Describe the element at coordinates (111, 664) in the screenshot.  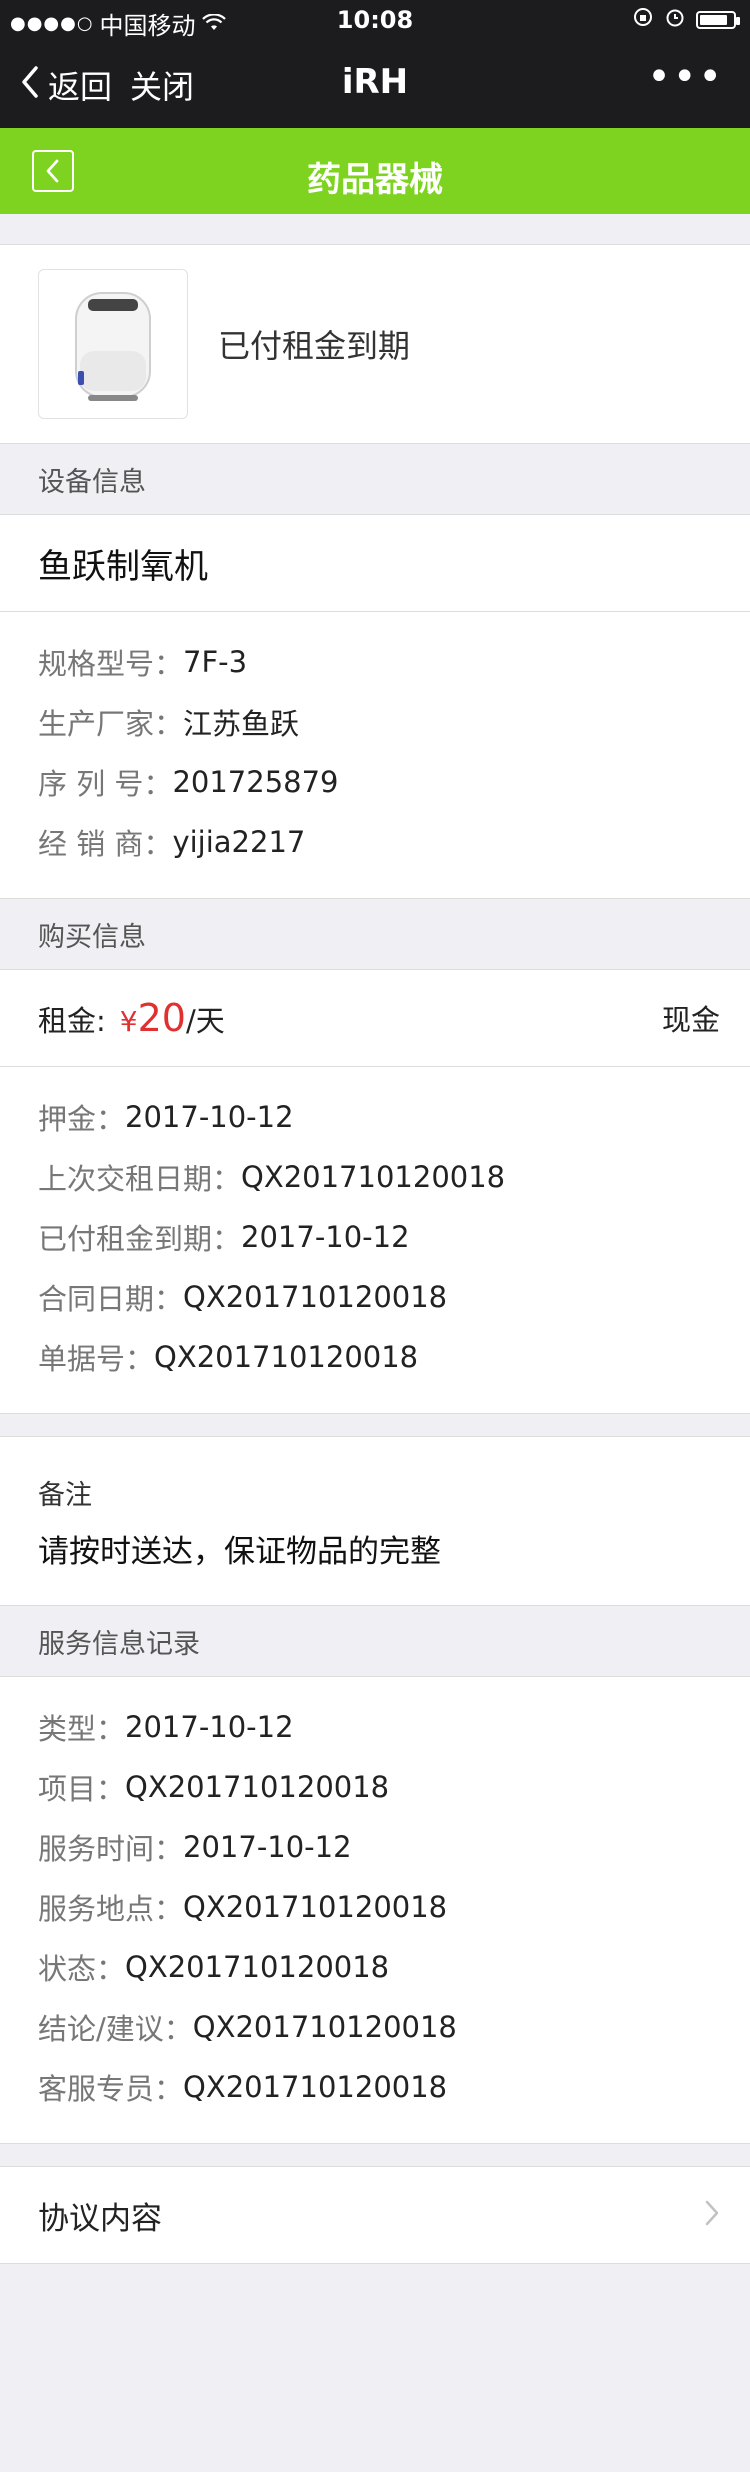
I see `info-key: 规格型号：` at that location.